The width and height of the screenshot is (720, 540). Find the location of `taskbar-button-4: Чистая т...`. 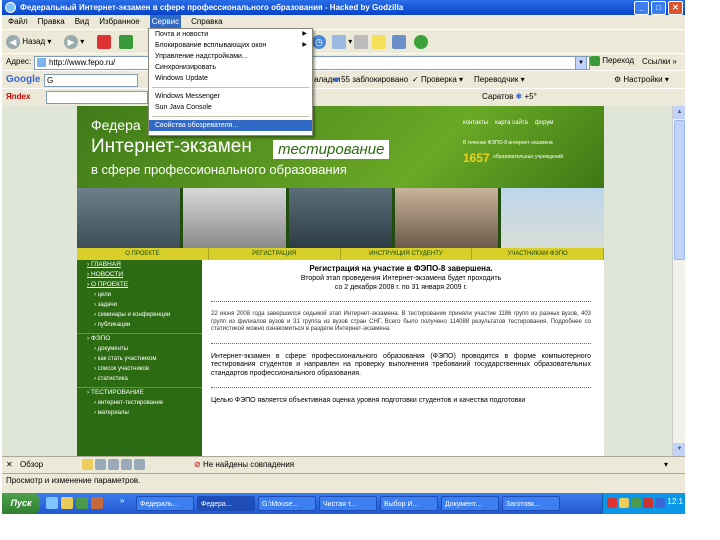

taskbar-button-4: Чистая т... is located at coordinates (348, 503).